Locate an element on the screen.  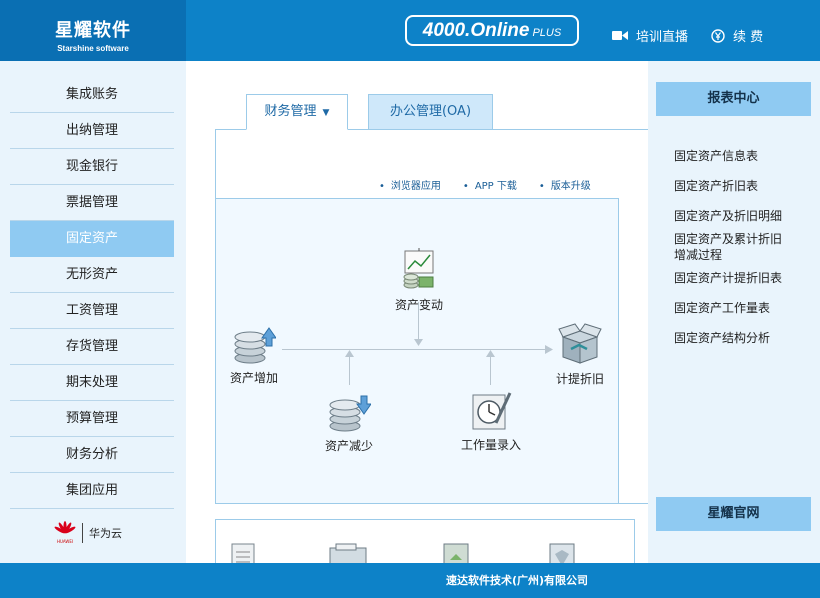
flow-node-asset-change: 资产变动 is located at coordinates (419, 280).